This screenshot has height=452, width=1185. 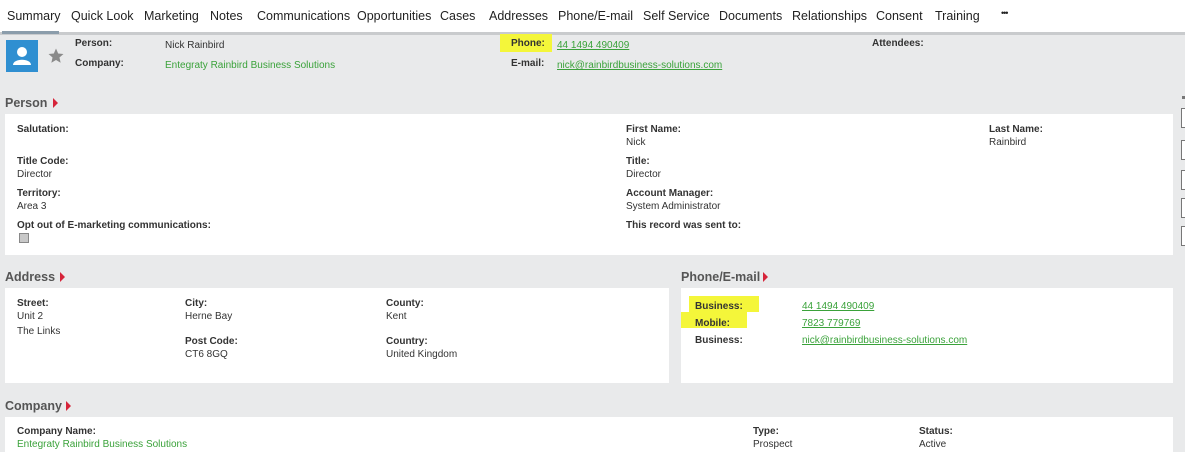 What do you see at coordinates (1008, 142) in the screenshot?
I see `last-name-value: Rainbird` at bounding box center [1008, 142].